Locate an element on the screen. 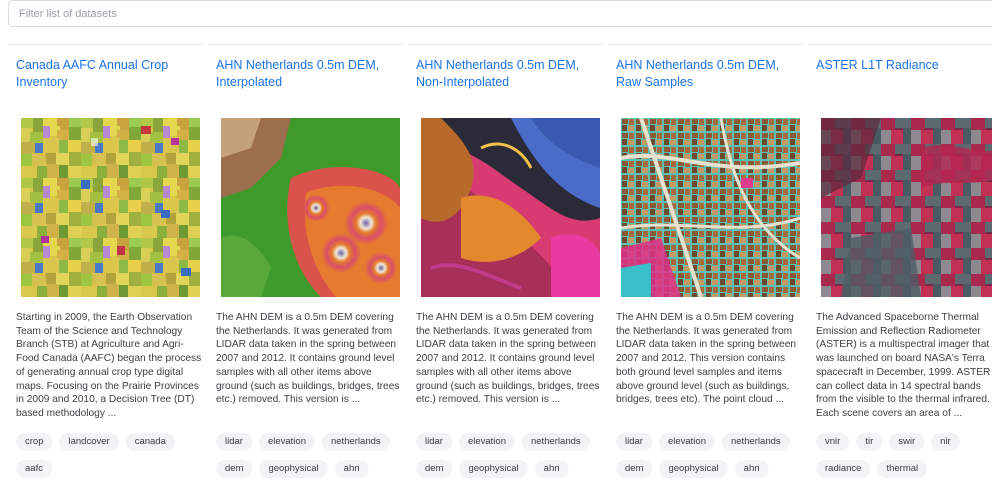 The width and height of the screenshot is (992, 486). tag-chip: tir is located at coordinates (869, 442).